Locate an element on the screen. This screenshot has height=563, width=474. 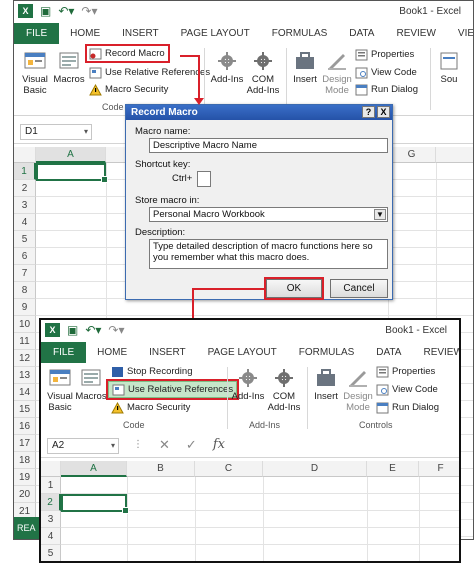
row-header: 20 is located at coordinates (25, 494).